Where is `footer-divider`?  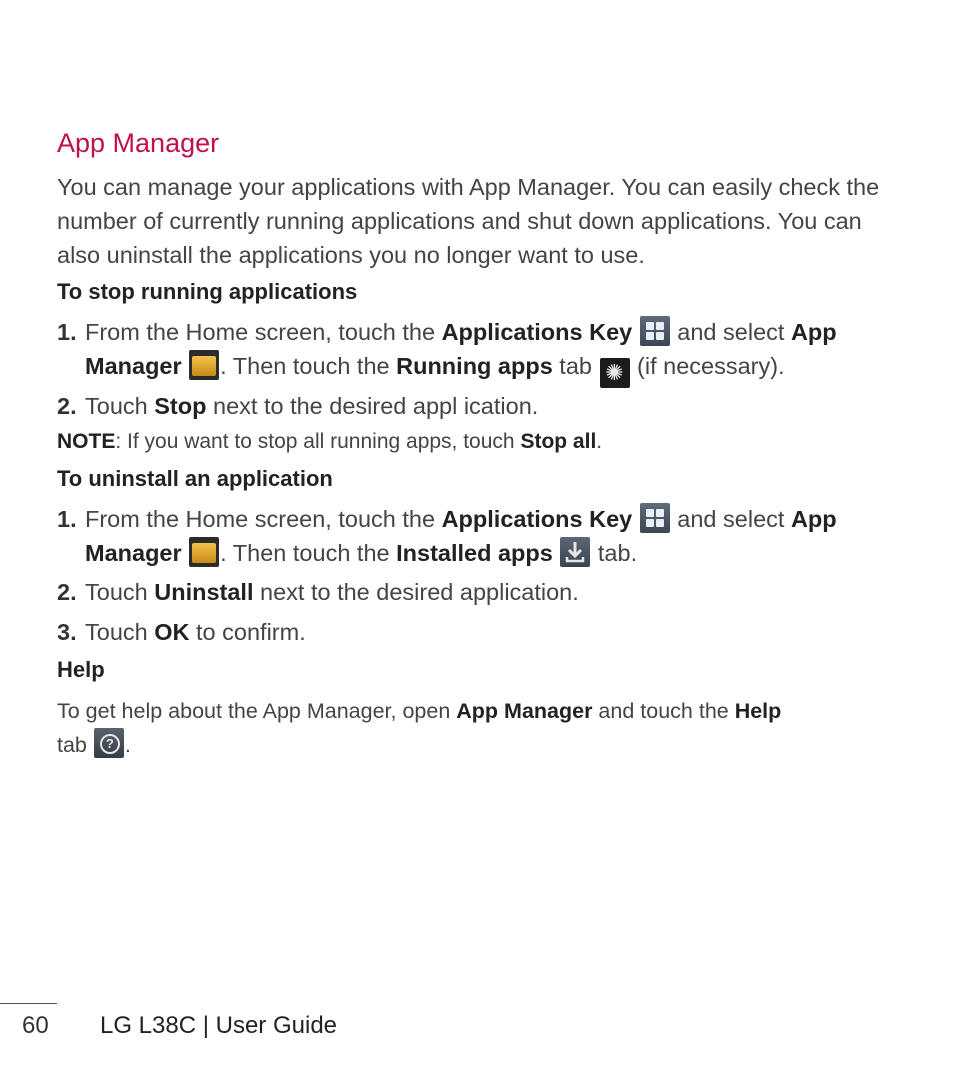
footer-divider is located at coordinates (28, 1003).